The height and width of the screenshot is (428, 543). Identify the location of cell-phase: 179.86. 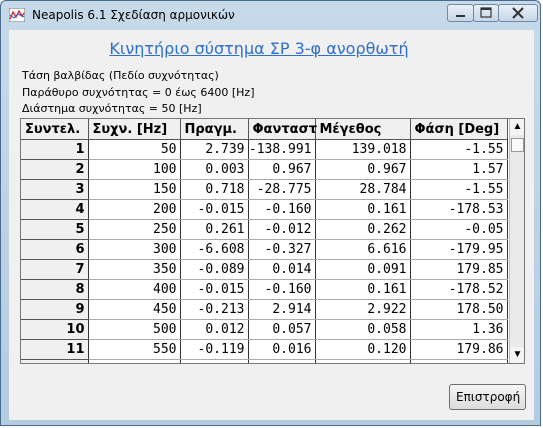
(459, 349).